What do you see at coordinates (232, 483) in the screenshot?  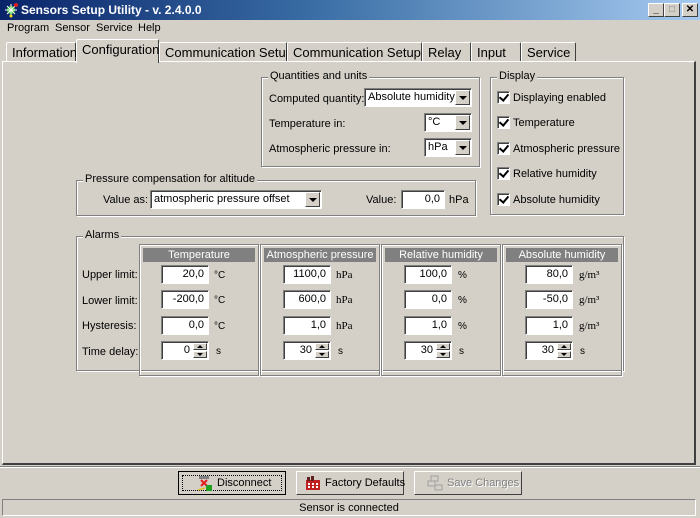 I see `disconnect-button: Disconnect` at bounding box center [232, 483].